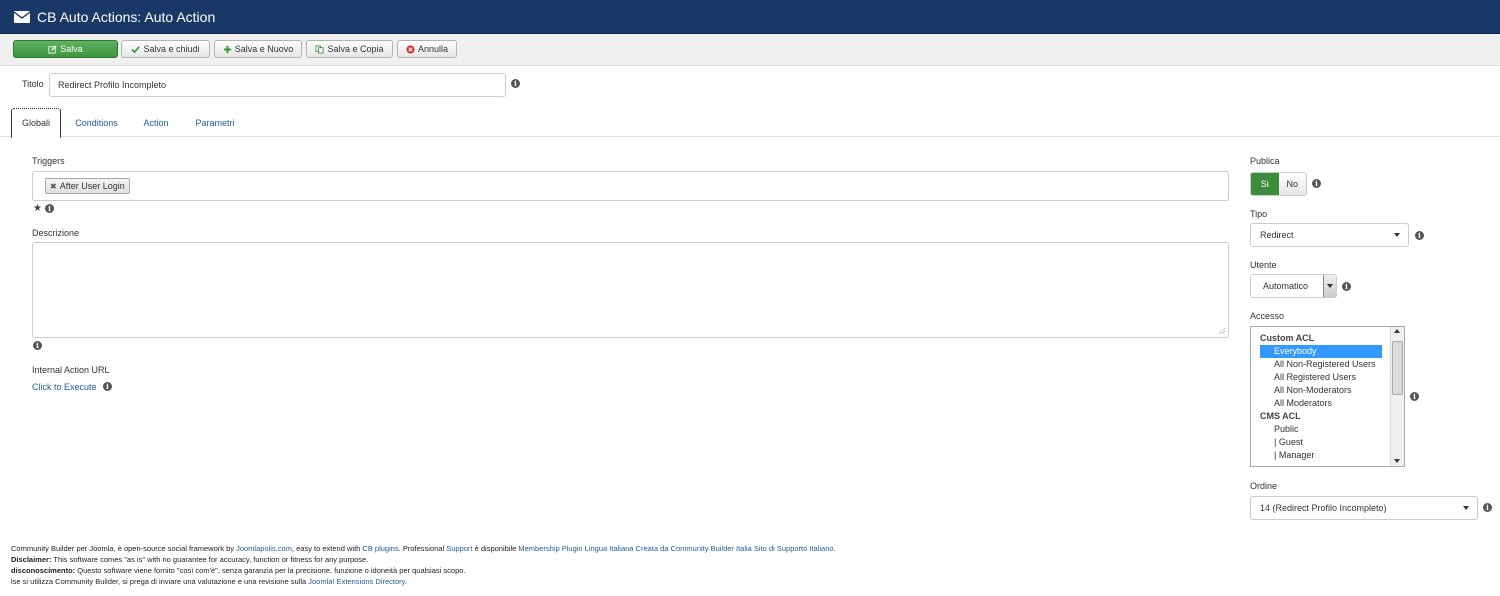 The image size is (1500, 596). What do you see at coordinates (1321, 403) in the screenshot?
I see `list-item: All Moderators` at bounding box center [1321, 403].